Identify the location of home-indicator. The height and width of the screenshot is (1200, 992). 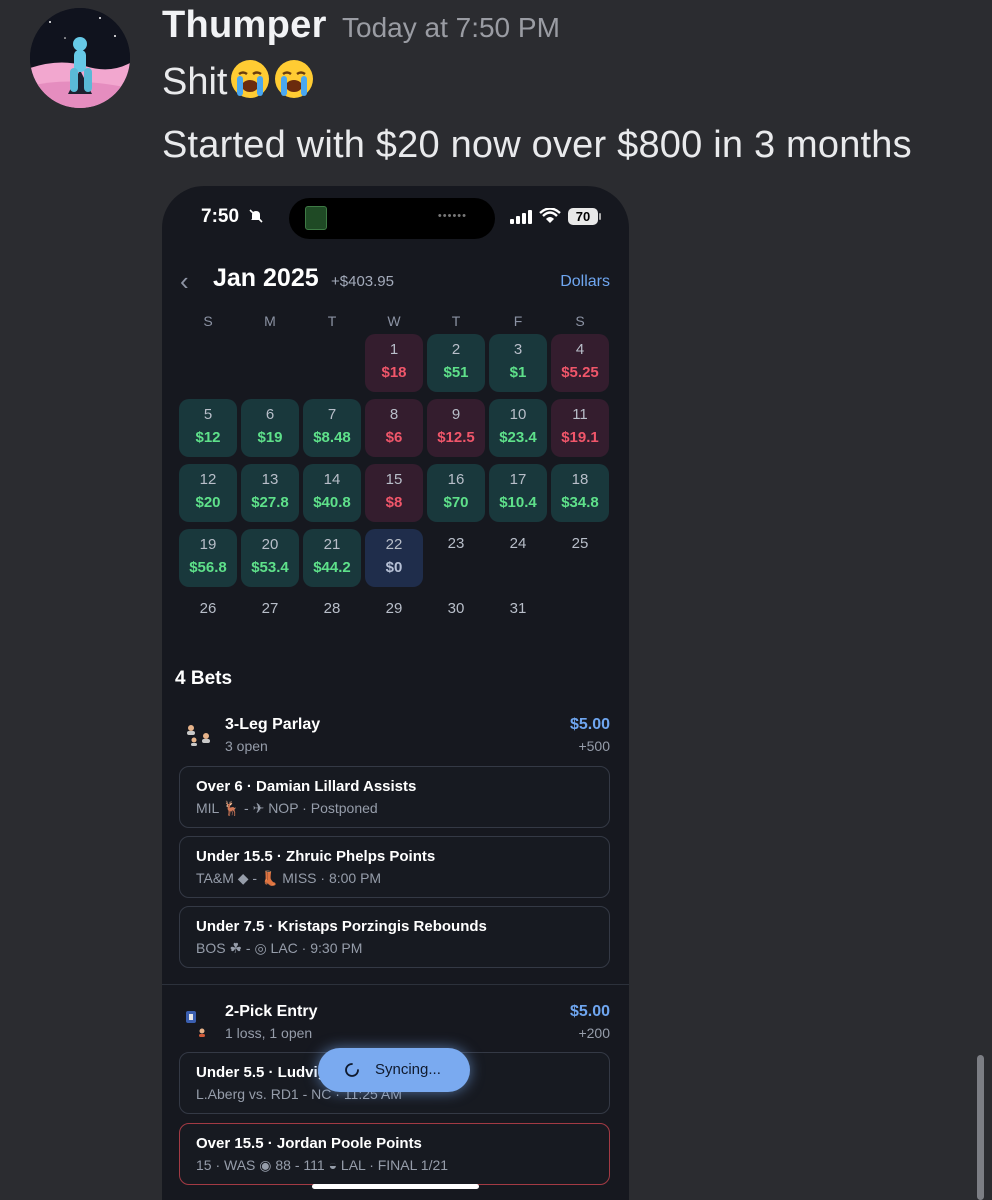
(395, 1186).